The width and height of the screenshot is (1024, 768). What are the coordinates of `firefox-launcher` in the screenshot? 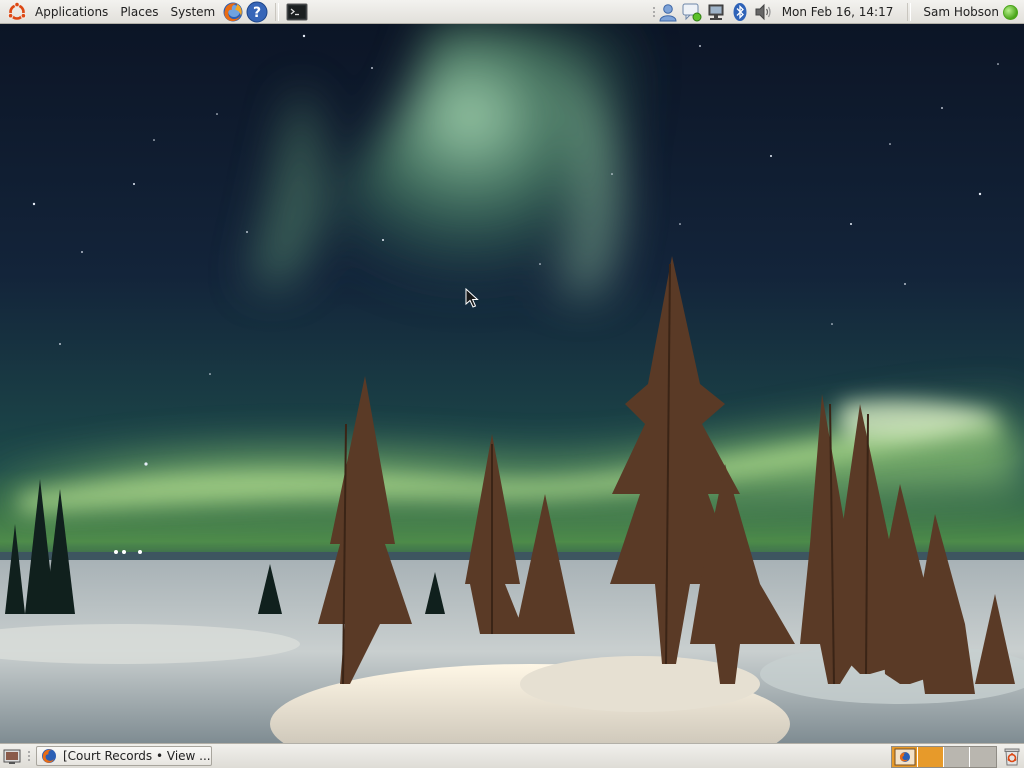 It's located at (233, 12).